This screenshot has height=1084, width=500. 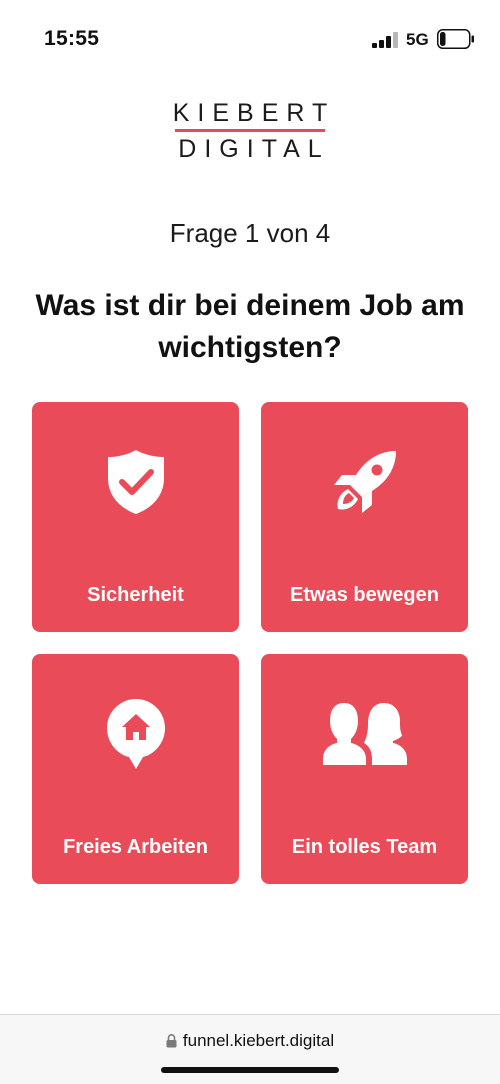 I want to click on kiebert-digital-logo: KIEBERT DIGITAL, so click(x=250, y=131).